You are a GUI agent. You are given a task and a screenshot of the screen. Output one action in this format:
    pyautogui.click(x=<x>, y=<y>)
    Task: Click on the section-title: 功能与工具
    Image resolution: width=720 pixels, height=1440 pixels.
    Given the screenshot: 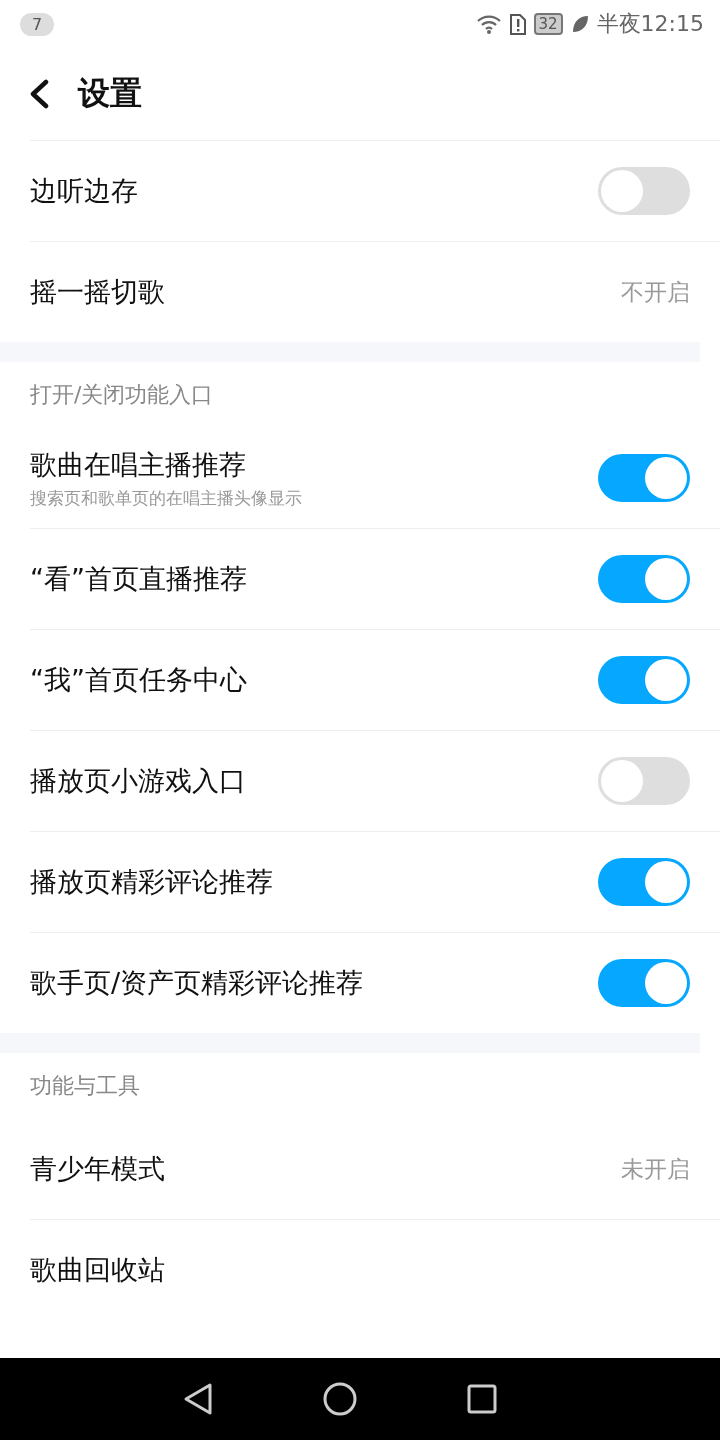 What is the action you would take?
    pyautogui.click(x=85, y=1086)
    